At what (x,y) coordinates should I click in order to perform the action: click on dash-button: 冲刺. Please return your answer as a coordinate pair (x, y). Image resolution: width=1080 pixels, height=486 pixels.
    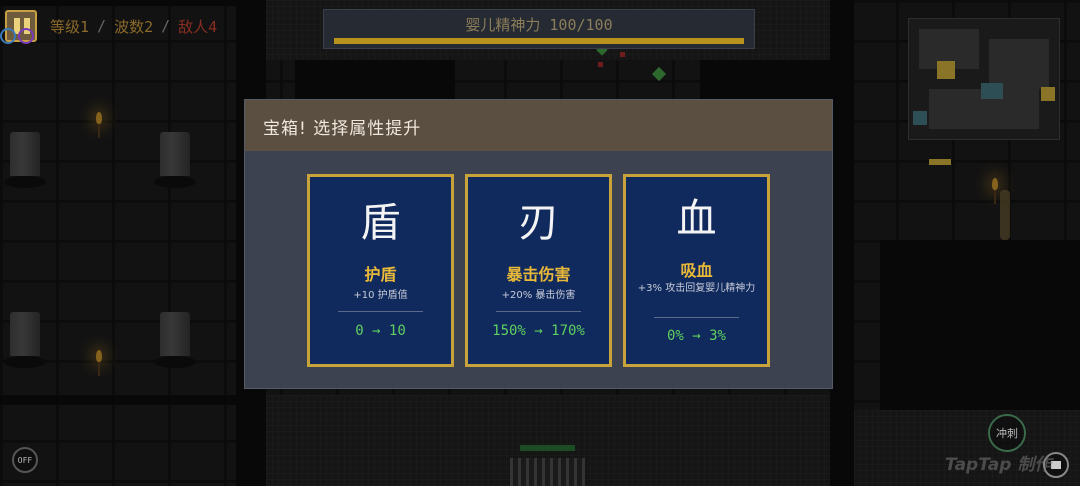
    Looking at the image, I should click on (1007, 433).